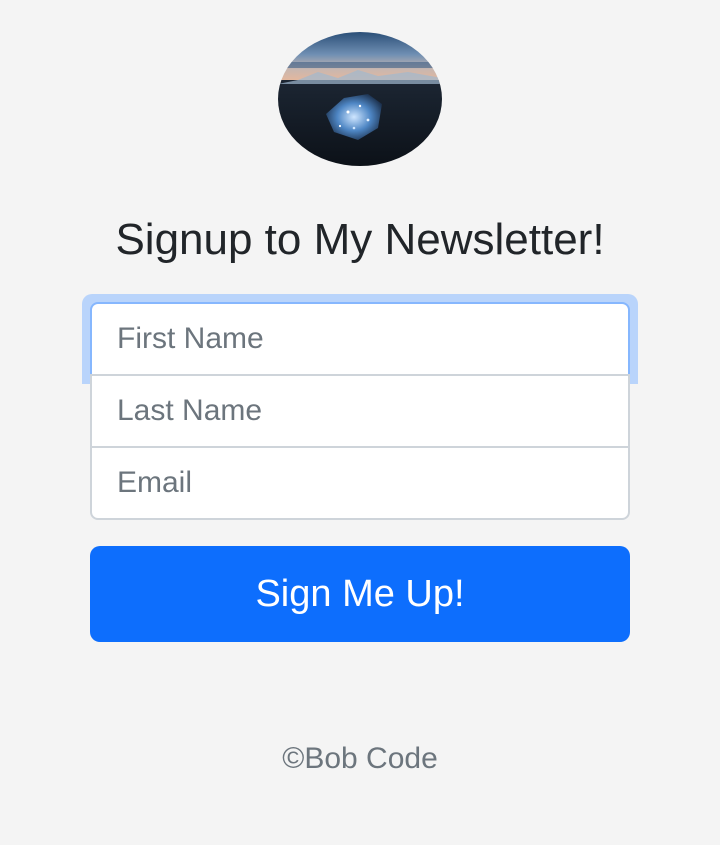  Describe the element at coordinates (360, 339) in the screenshot. I see `first-name-input` at that location.